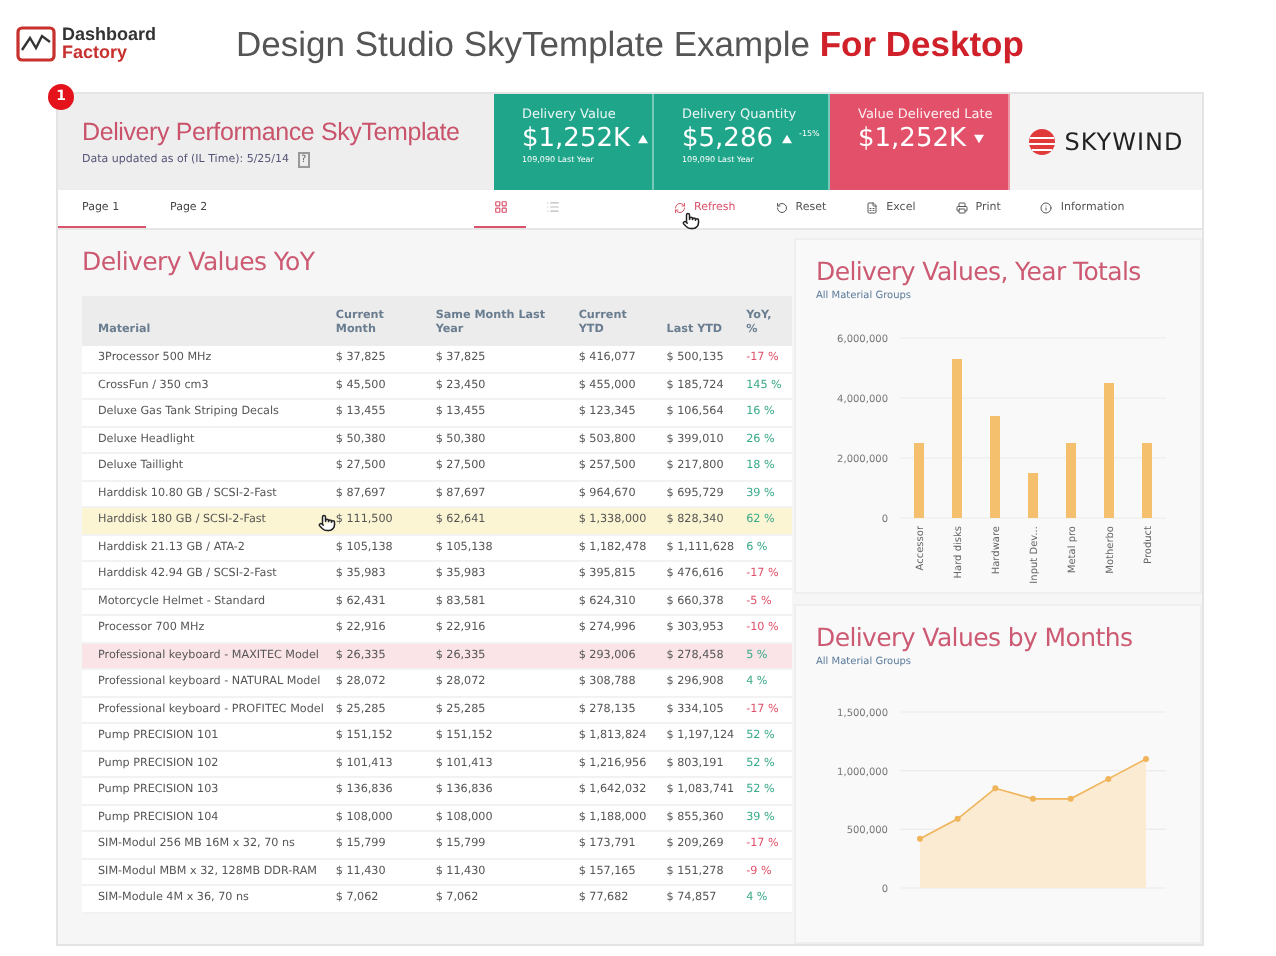  What do you see at coordinates (1046, 208) in the screenshot?
I see `info-icon` at bounding box center [1046, 208].